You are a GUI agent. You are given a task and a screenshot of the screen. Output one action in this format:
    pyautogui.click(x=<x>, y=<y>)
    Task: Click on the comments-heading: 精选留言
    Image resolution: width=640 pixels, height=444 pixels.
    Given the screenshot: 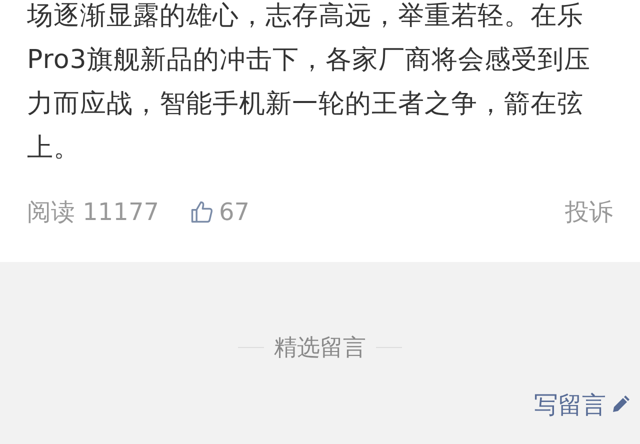 What is the action you would take?
    pyautogui.click(x=320, y=348)
    